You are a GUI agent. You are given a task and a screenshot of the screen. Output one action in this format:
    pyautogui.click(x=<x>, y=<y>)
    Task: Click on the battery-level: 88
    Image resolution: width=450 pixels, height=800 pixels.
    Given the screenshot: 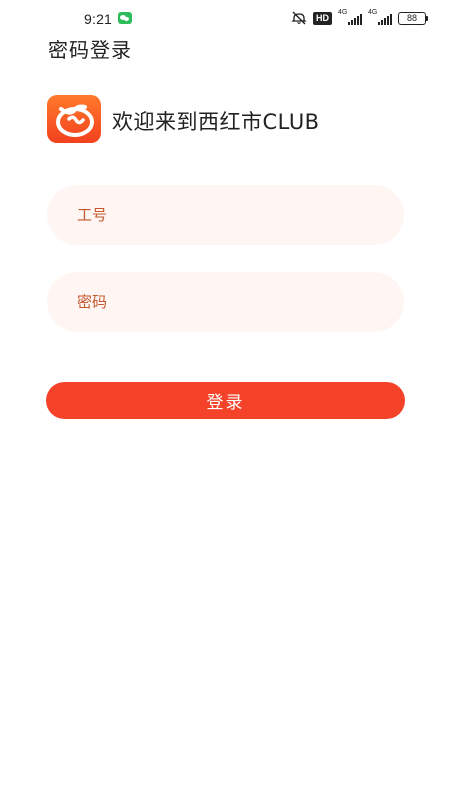 What is the action you would take?
    pyautogui.click(x=411, y=17)
    